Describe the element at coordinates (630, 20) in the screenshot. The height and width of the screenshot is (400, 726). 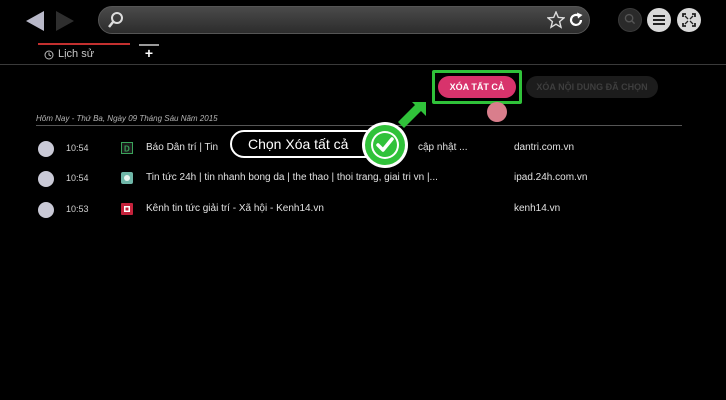
I see `zoom-icon` at that location.